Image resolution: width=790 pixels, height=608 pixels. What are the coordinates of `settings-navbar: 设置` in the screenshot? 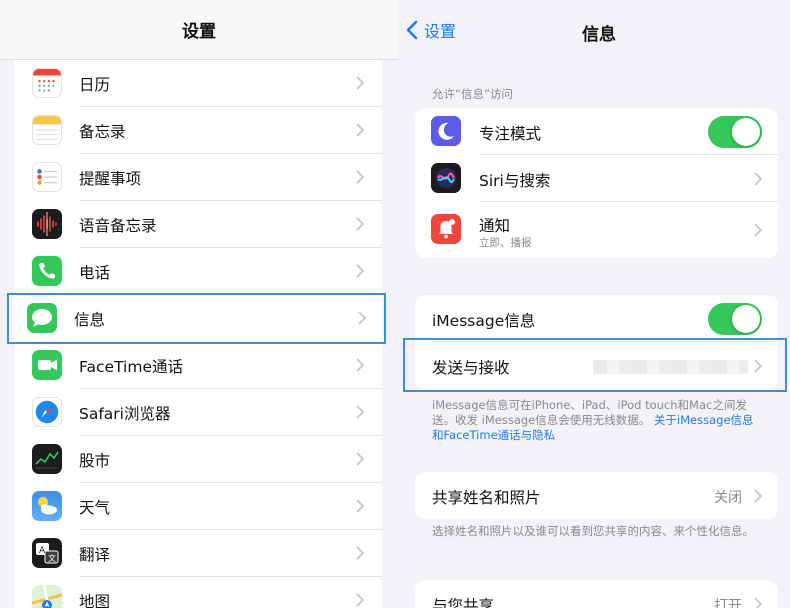 It's located at (199, 30).